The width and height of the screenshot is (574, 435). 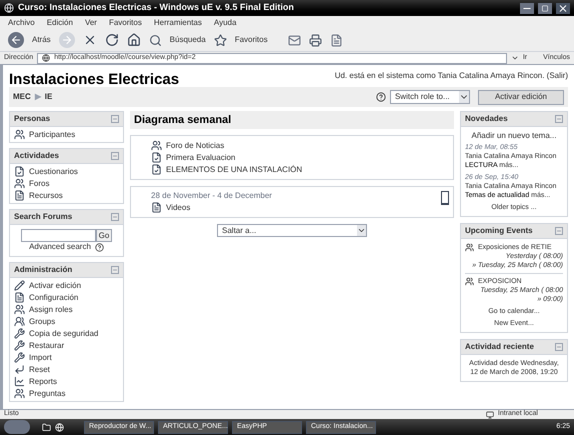 What do you see at coordinates (59, 22) in the screenshot?
I see `menu-item: Edición` at bounding box center [59, 22].